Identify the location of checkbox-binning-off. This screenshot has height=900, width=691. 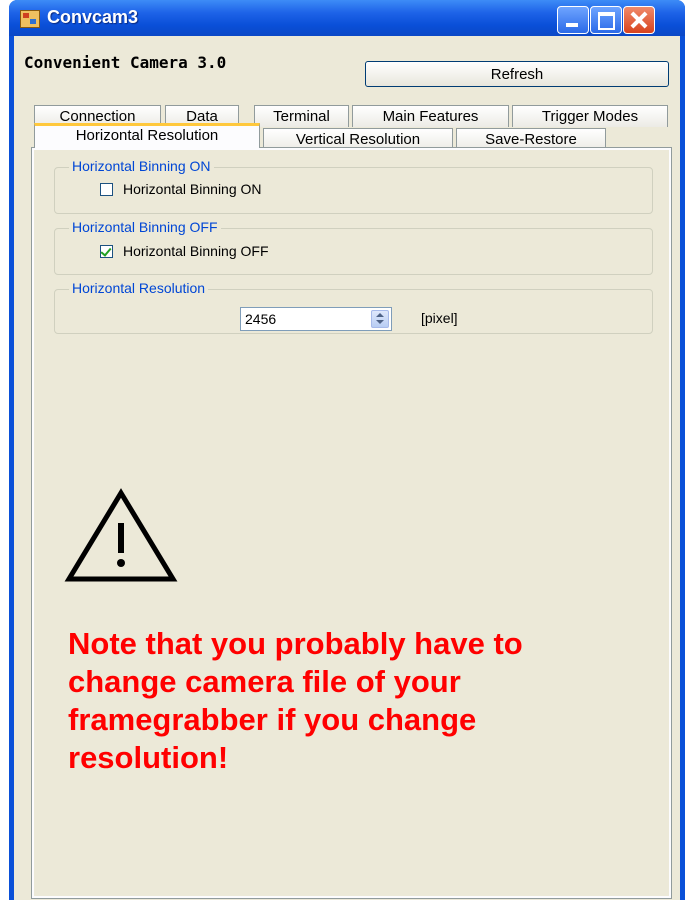
(106, 251).